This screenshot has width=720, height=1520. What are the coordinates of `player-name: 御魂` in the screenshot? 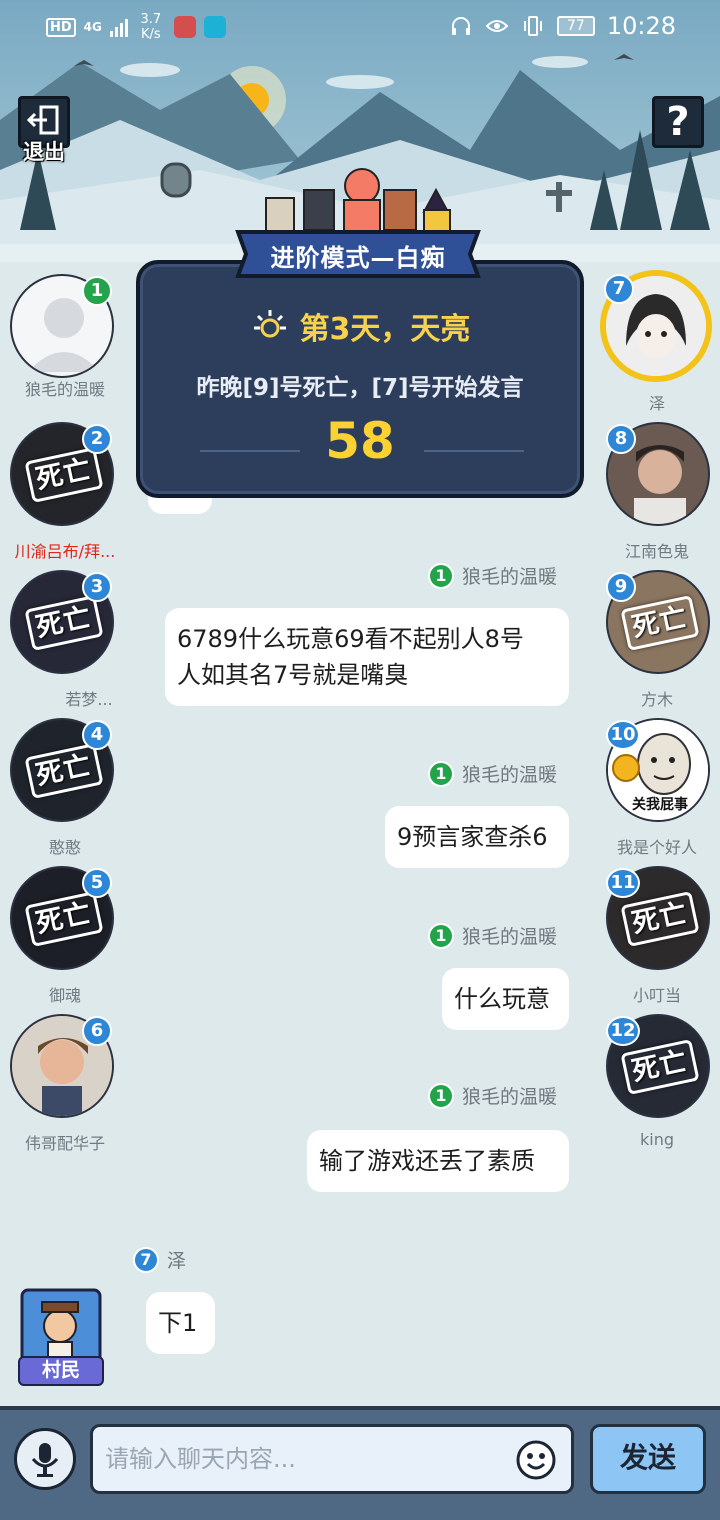 It's located at (64, 995).